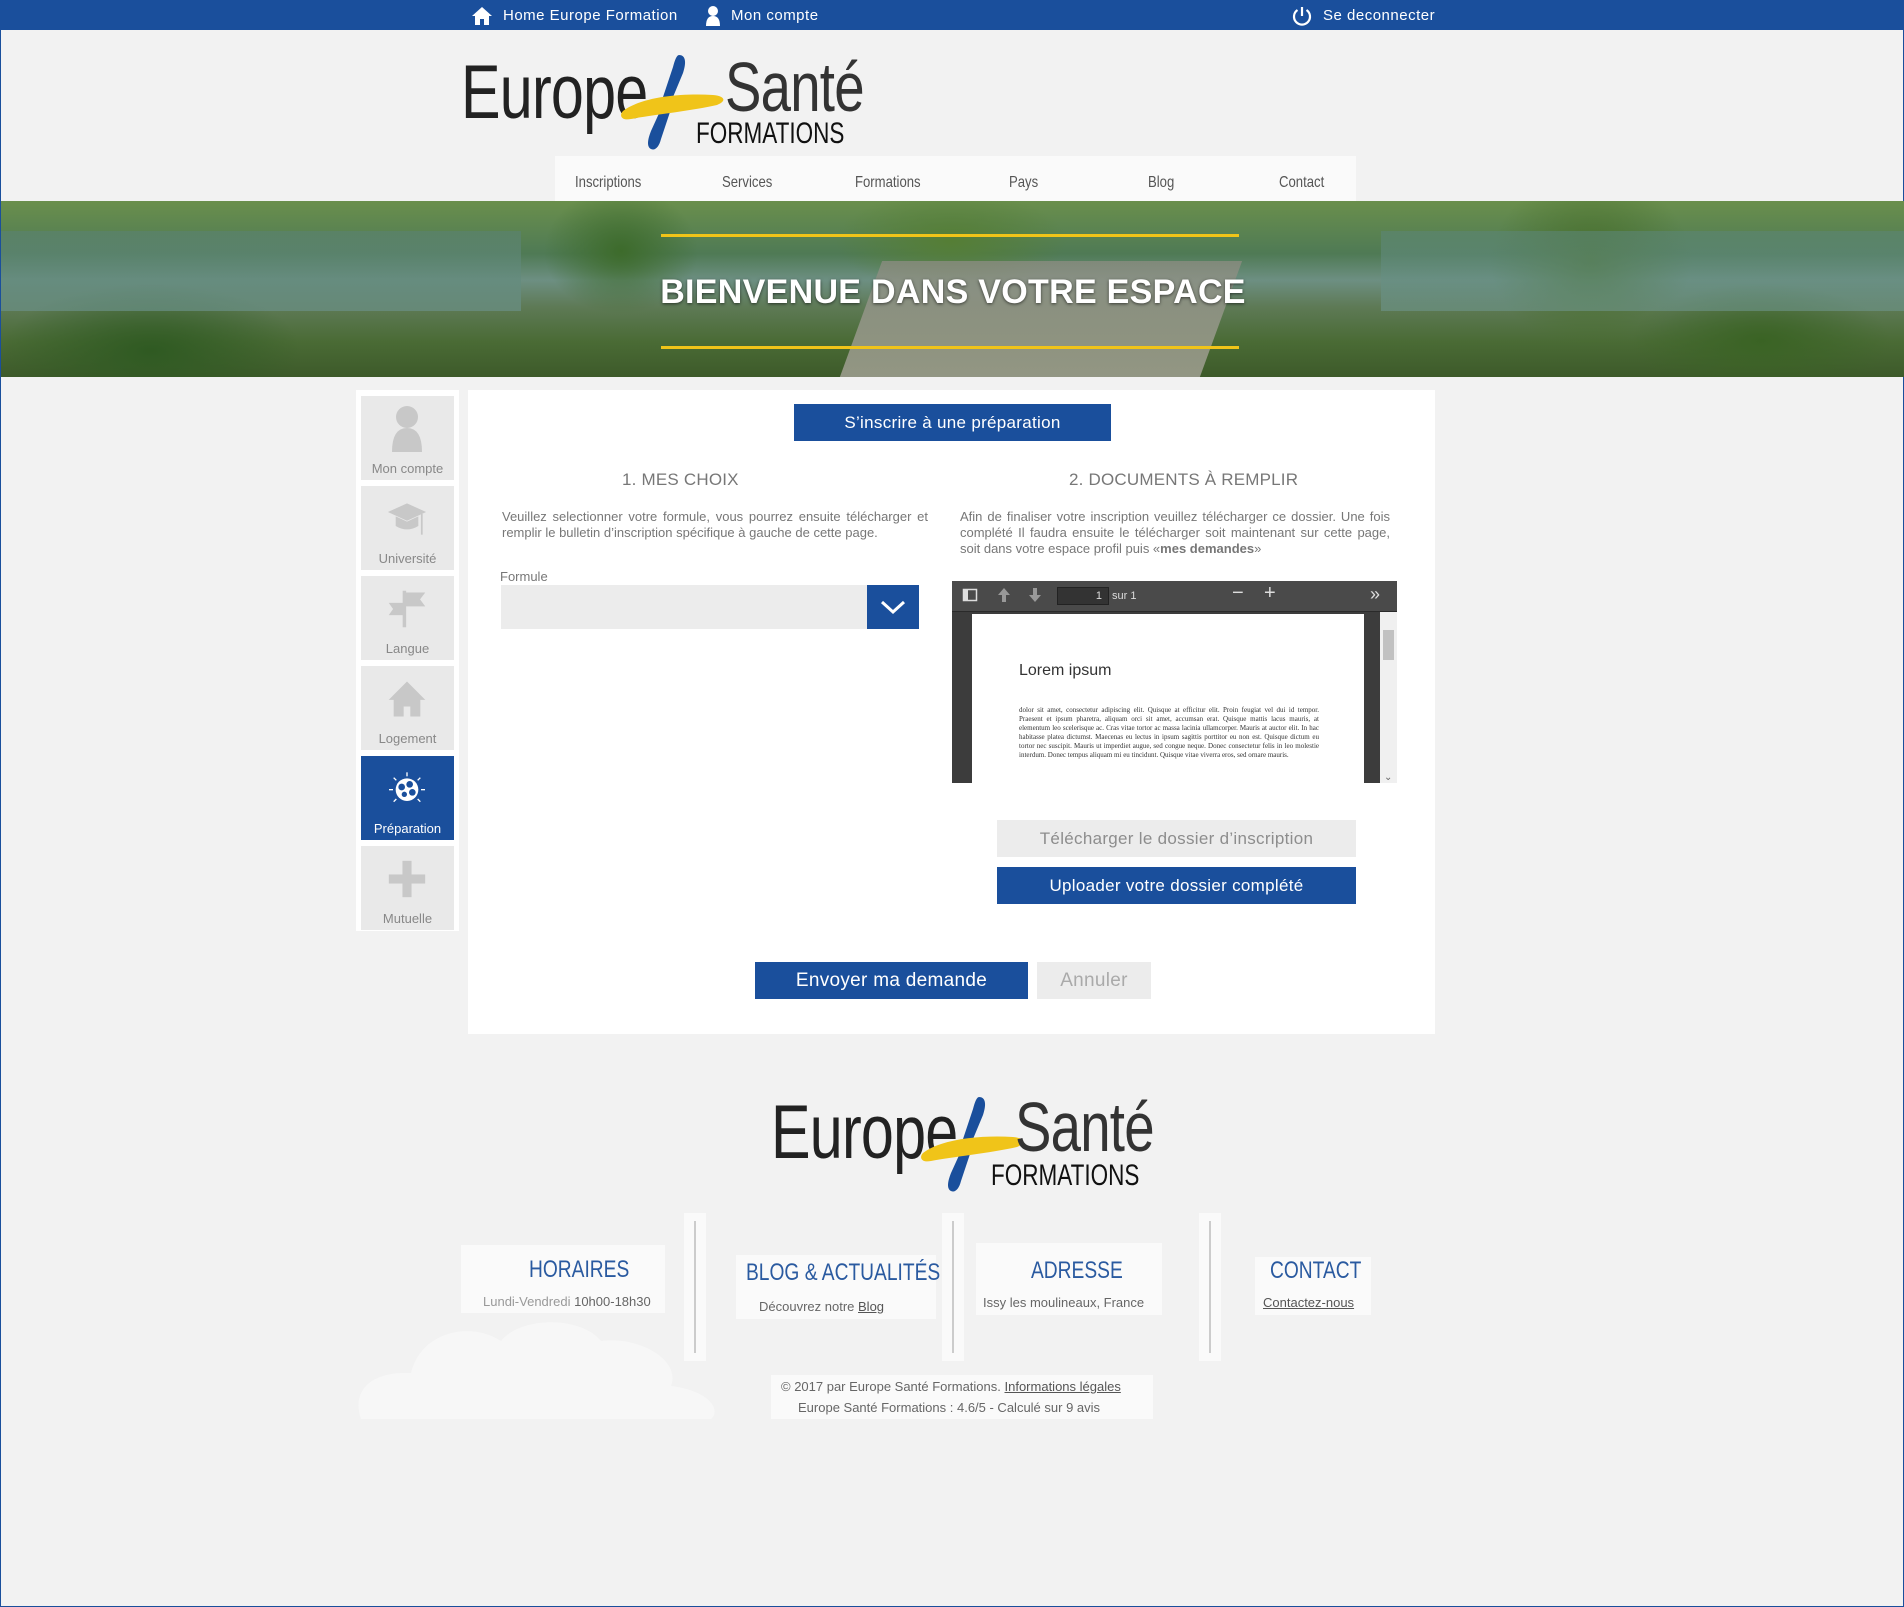 Image resolution: width=1904 pixels, height=1607 pixels. Describe the element at coordinates (608, 183) in the screenshot. I see `nav-item-inscriptions: Inscriptions` at that location.